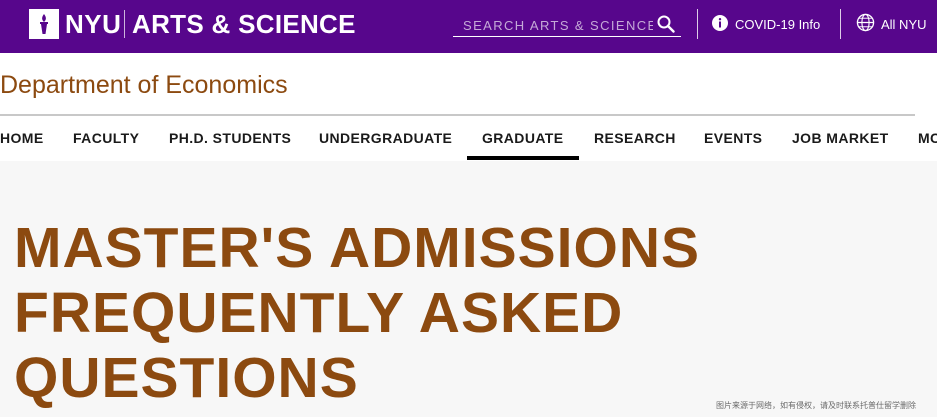 This screenshot has height=417, width=937. What do you see at coordinates (635, 138) in the screenshot?
I see `nav-item-research: RESEARCH` at bounding box center [635, 138].